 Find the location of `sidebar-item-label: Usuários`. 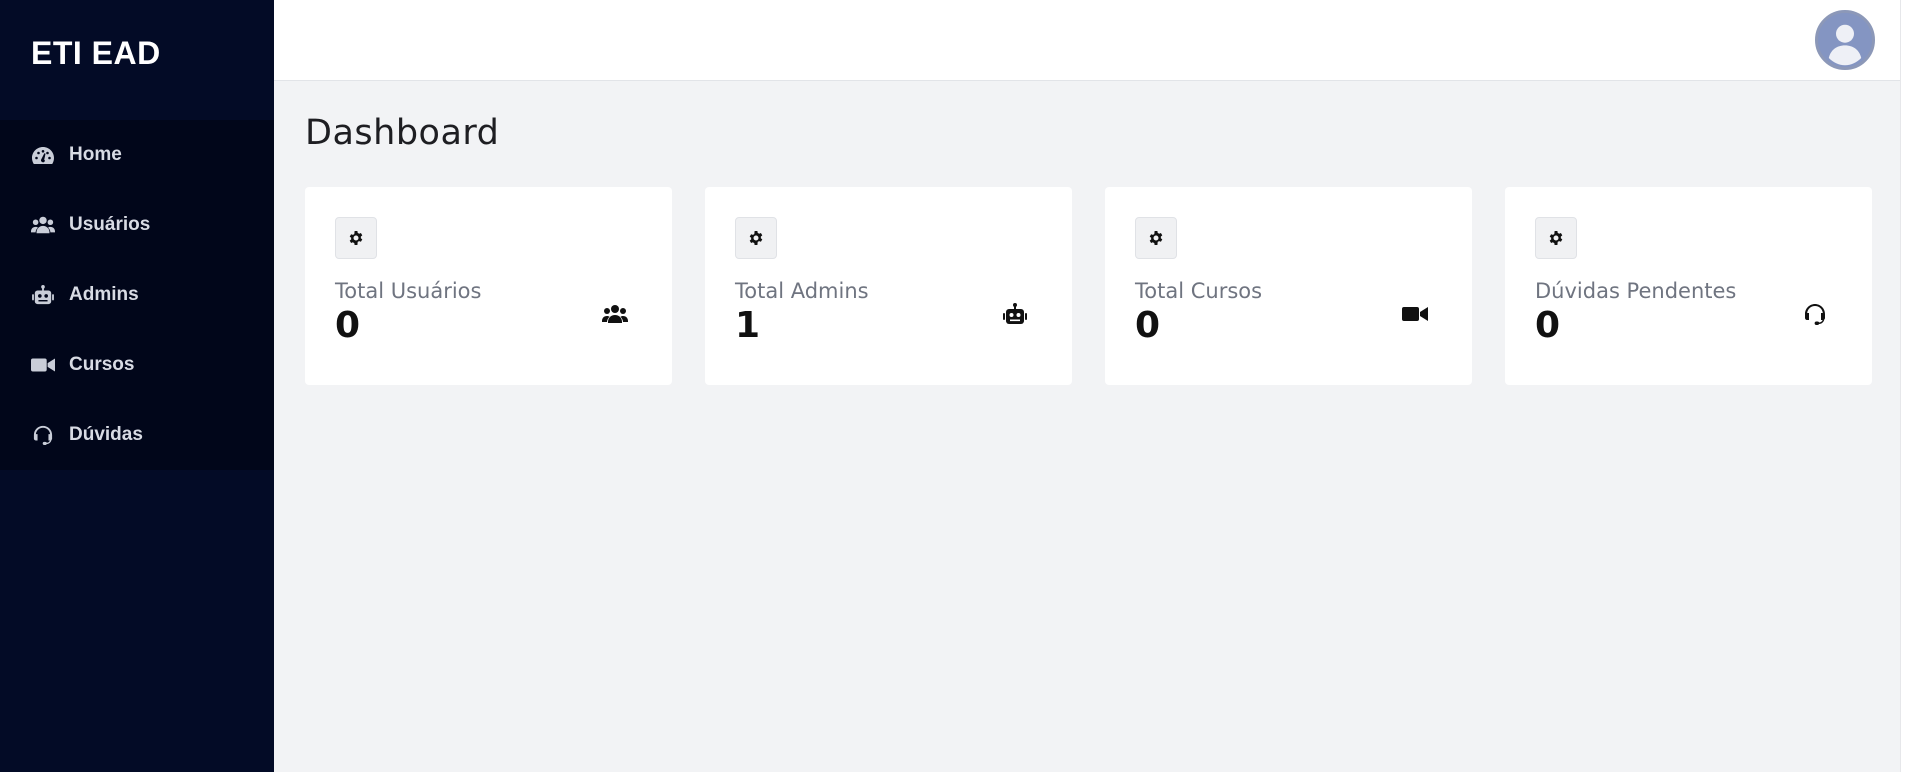

sidebar-item-label: Usuários is located at coordinates (110, 224).